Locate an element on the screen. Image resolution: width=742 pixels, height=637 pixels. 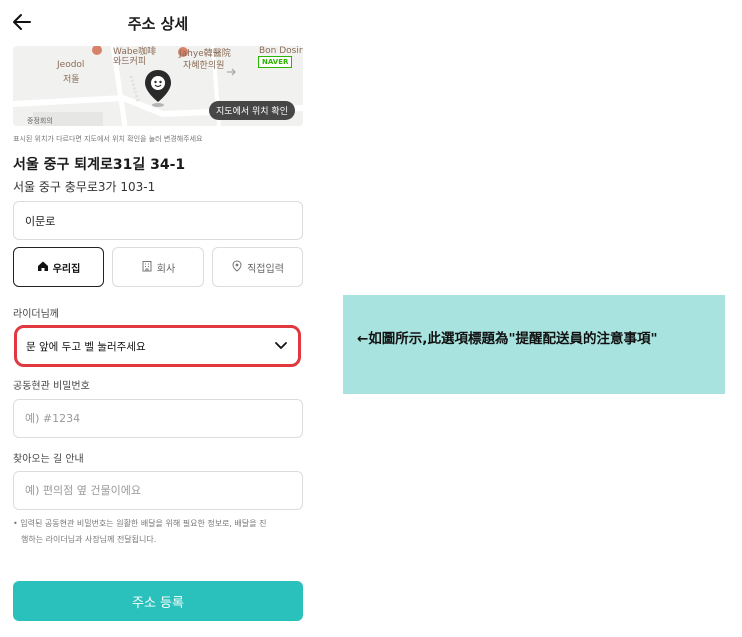
tag-office-button: 회사 is located at coordinates (158, 267).